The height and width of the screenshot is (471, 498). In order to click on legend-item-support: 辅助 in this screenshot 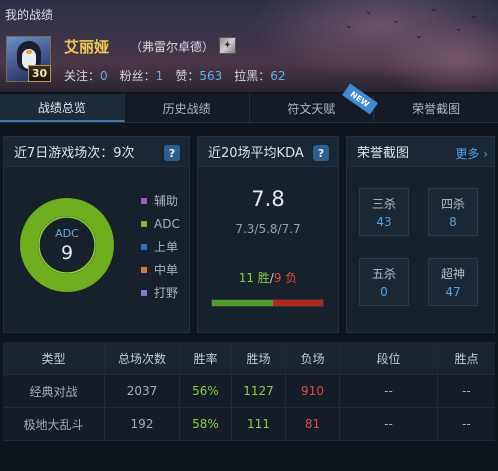, I will do `click(160, 200)`.